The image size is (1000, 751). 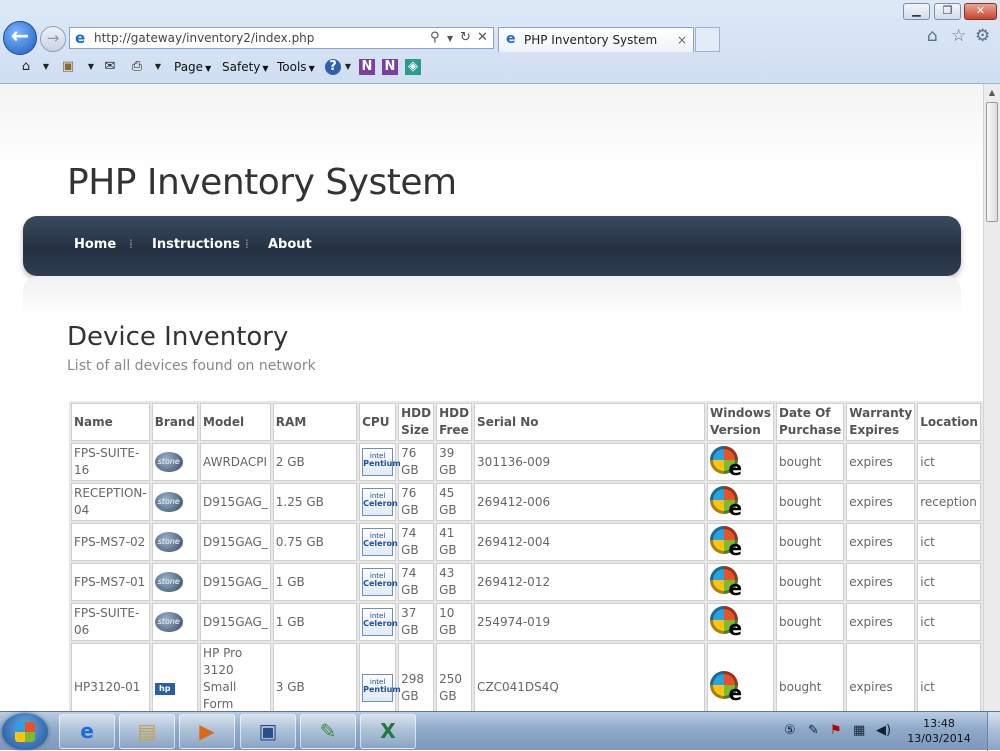 What do you see at coordinates (381, 687) in the screenshot?
I see `intel-cpu-icon: intel Pentium` at bounding box center [381, 687].